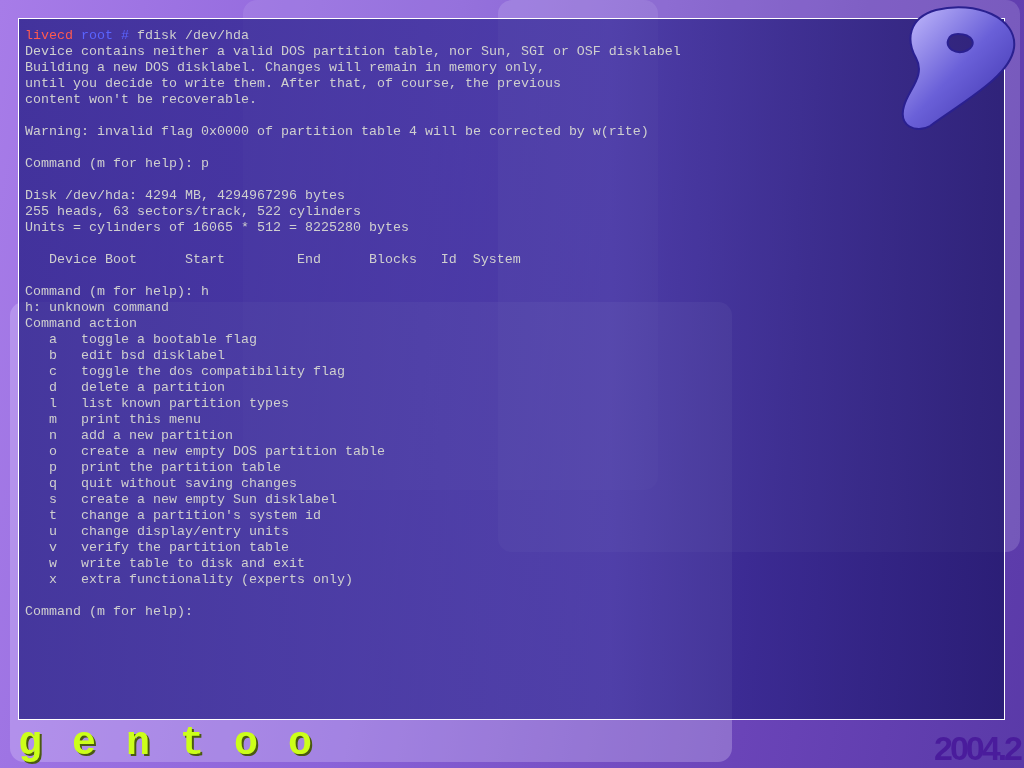 The image size is (1024, 768). What do you see at coordinates (217, 228) in the screenshot?
I see `console-line: Units = cylinders of 16065 * 512 = 8225280 bytes` at bounding box center [217, 228].